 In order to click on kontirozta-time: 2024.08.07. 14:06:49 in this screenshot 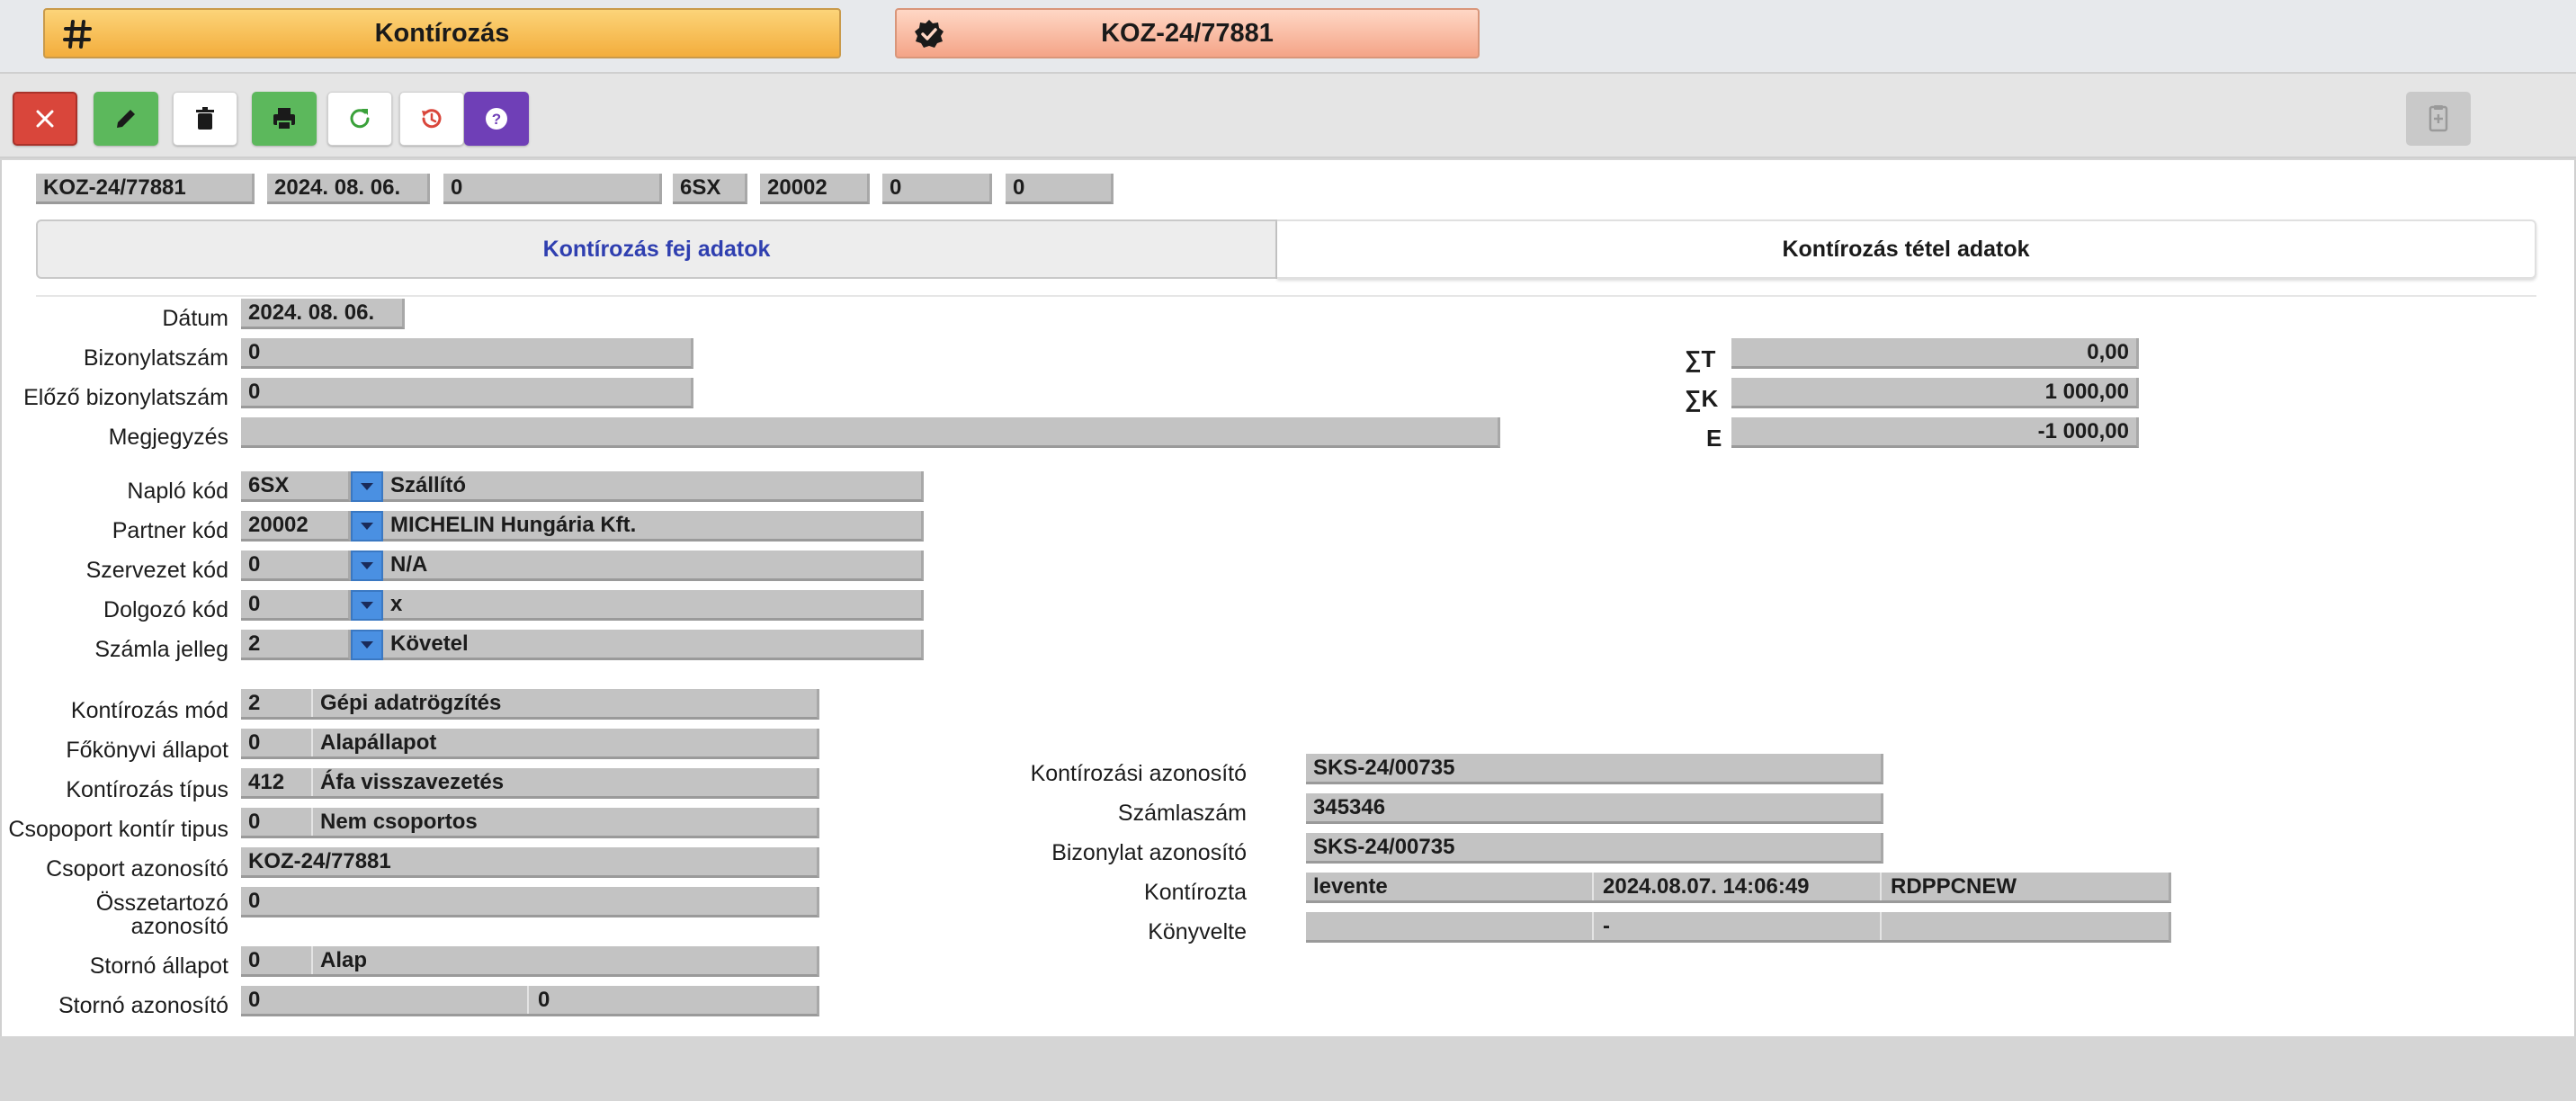, I will do `click(1706, 886)`.